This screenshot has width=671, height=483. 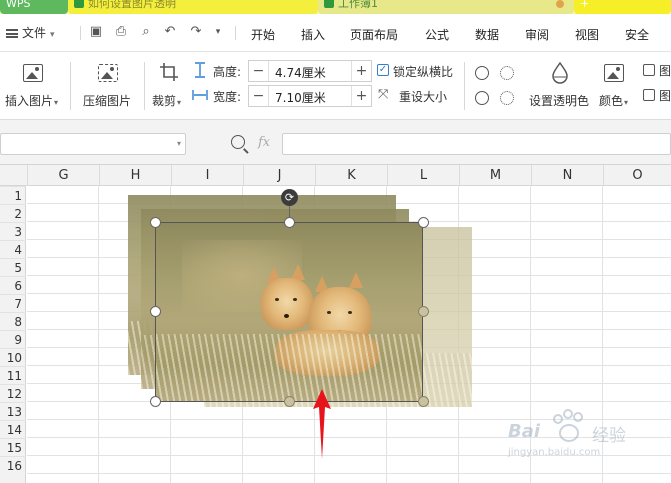 What do you see at coordinates (507, 73) in the screenshot?
I see `contrast-decrease-icon` at bounding box center [507, 73].